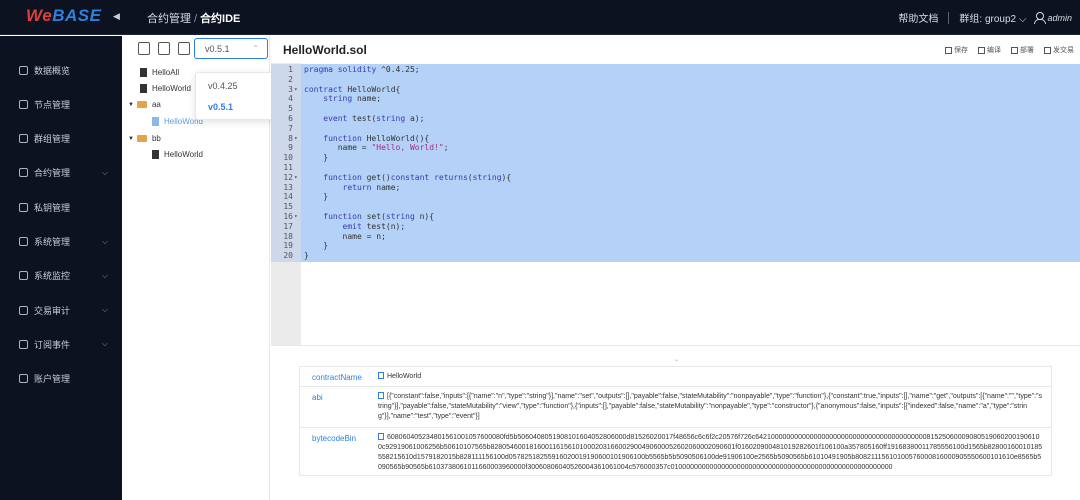 Image resolution: width=1080 pixels, height=500 pixels. I want to click on import-icon, so click(184, 48).